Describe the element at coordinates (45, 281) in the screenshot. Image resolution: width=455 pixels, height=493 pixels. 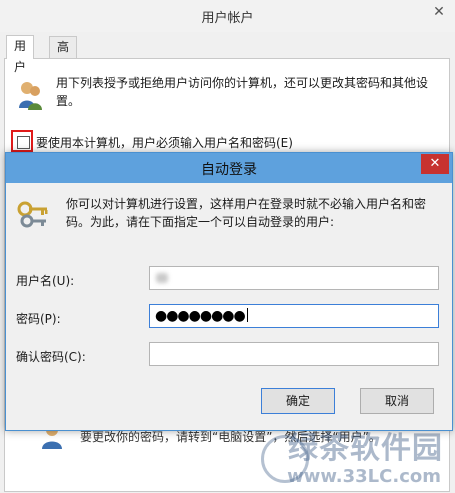
I see `username-label: 用户名(U):` at that location.